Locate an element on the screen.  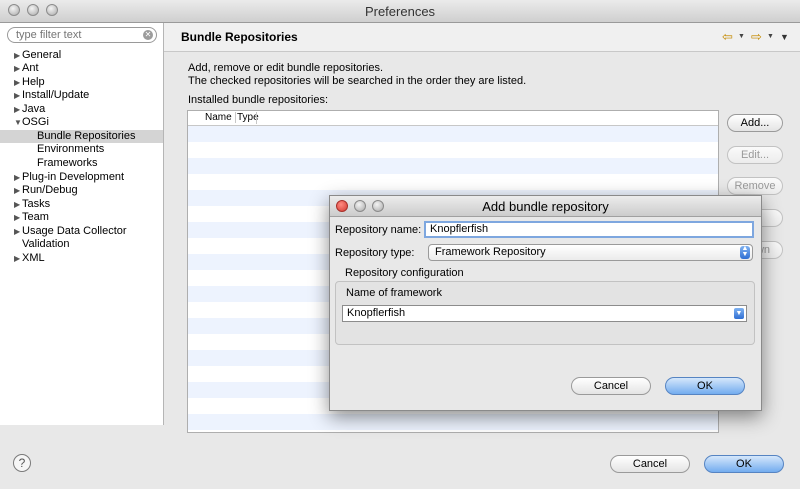
window-titlebar: Preferences is located at coordinates (400, 11).